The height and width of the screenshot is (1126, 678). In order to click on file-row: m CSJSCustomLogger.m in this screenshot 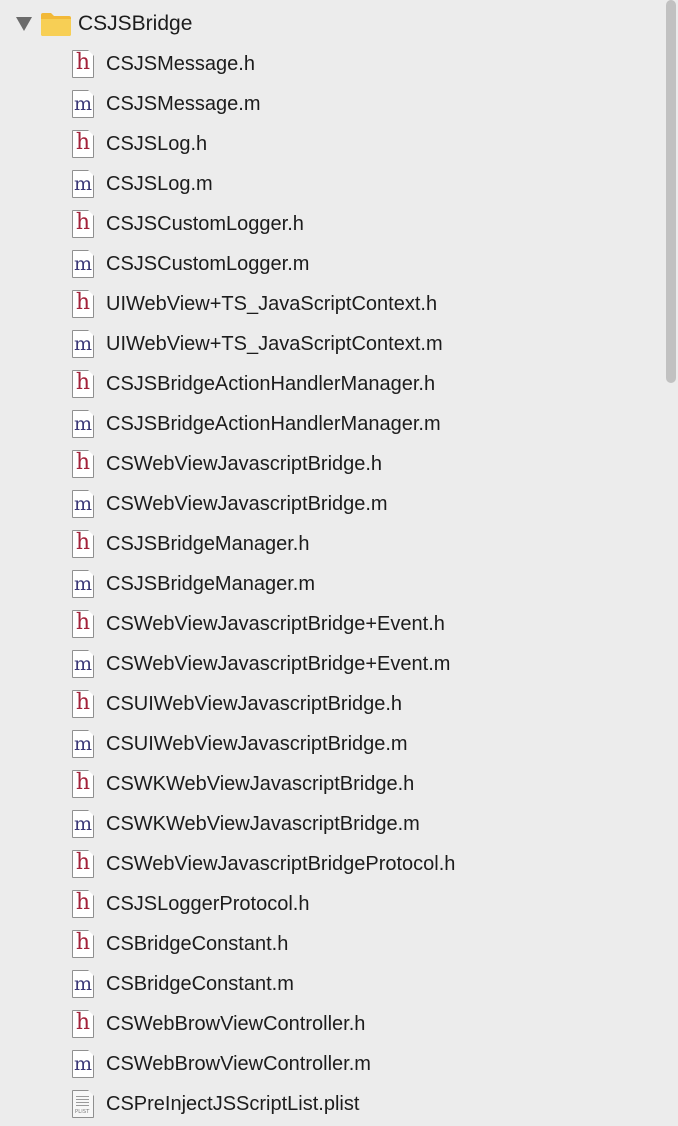, I will do `click(332, 264)`.